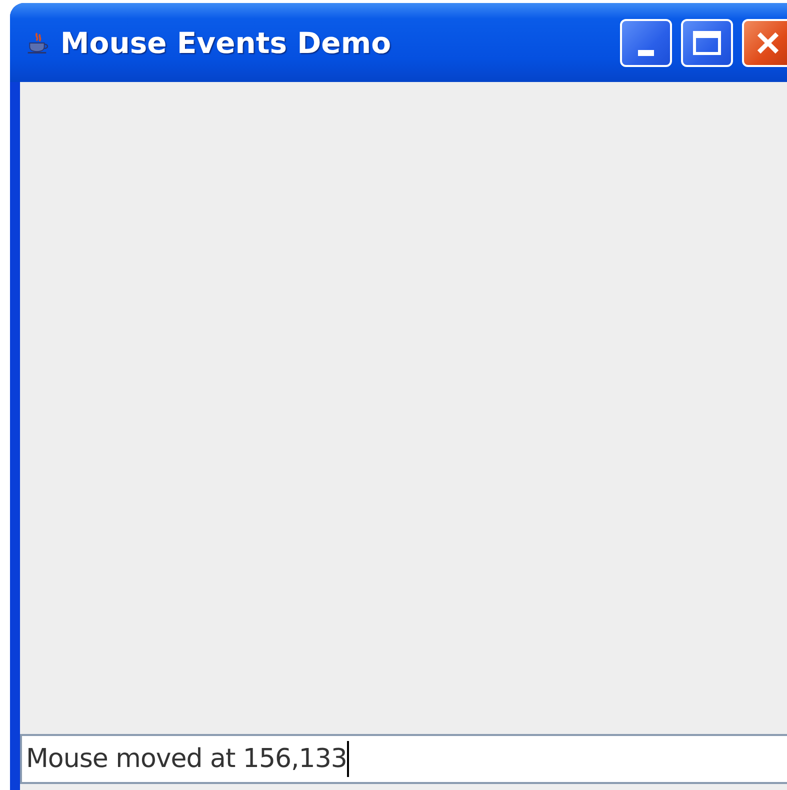 The height and width of the screenshot is (790, 787). What do you see at coordinates (646, 42) in the screenshot?
I see `minimize-button` at bounding box center [646, 42].